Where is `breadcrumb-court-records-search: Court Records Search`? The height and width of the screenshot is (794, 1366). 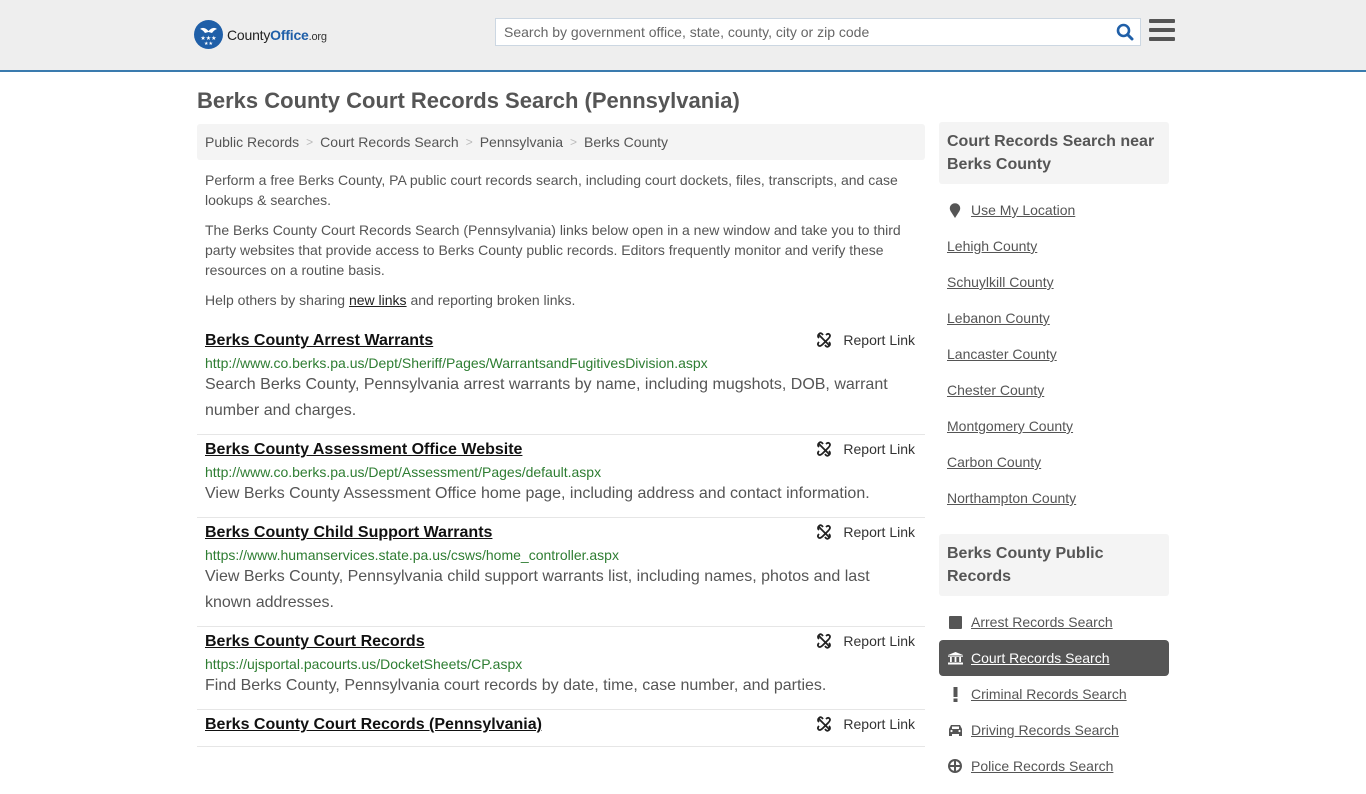 breadcrumb-court-records-search: Court Records Search is located at coordinates (389, 142).